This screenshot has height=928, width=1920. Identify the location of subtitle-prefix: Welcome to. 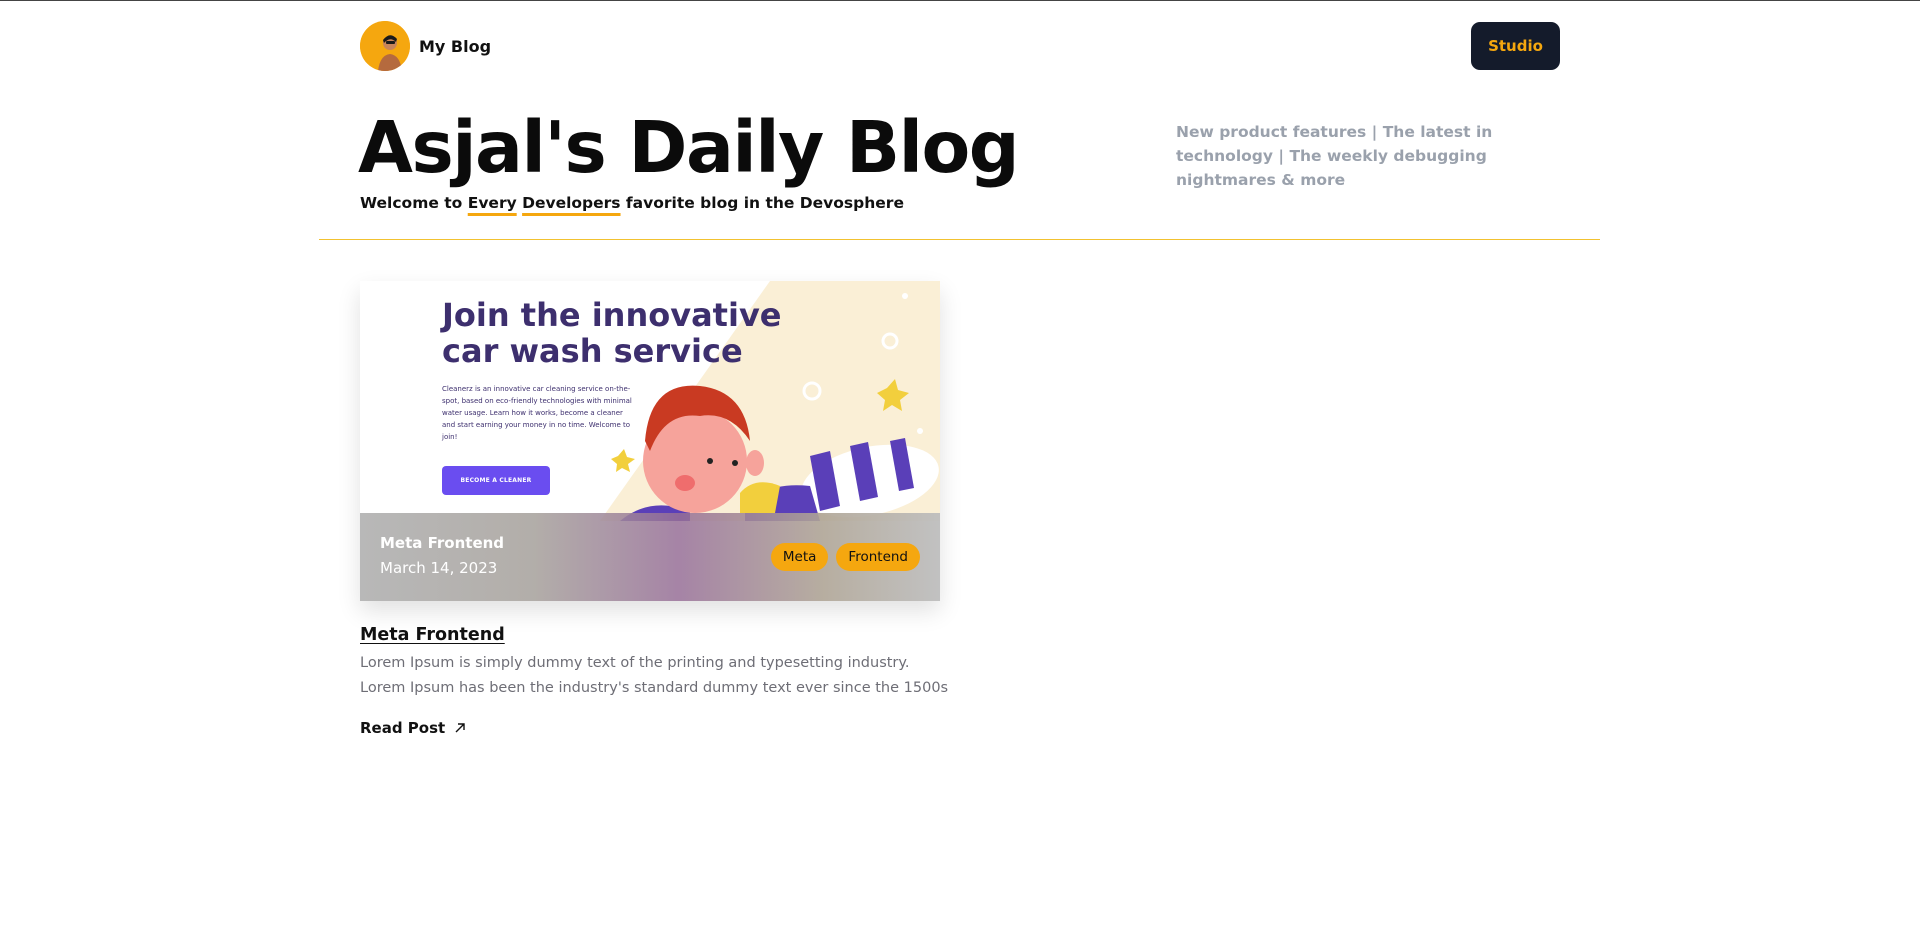
(414, 203).